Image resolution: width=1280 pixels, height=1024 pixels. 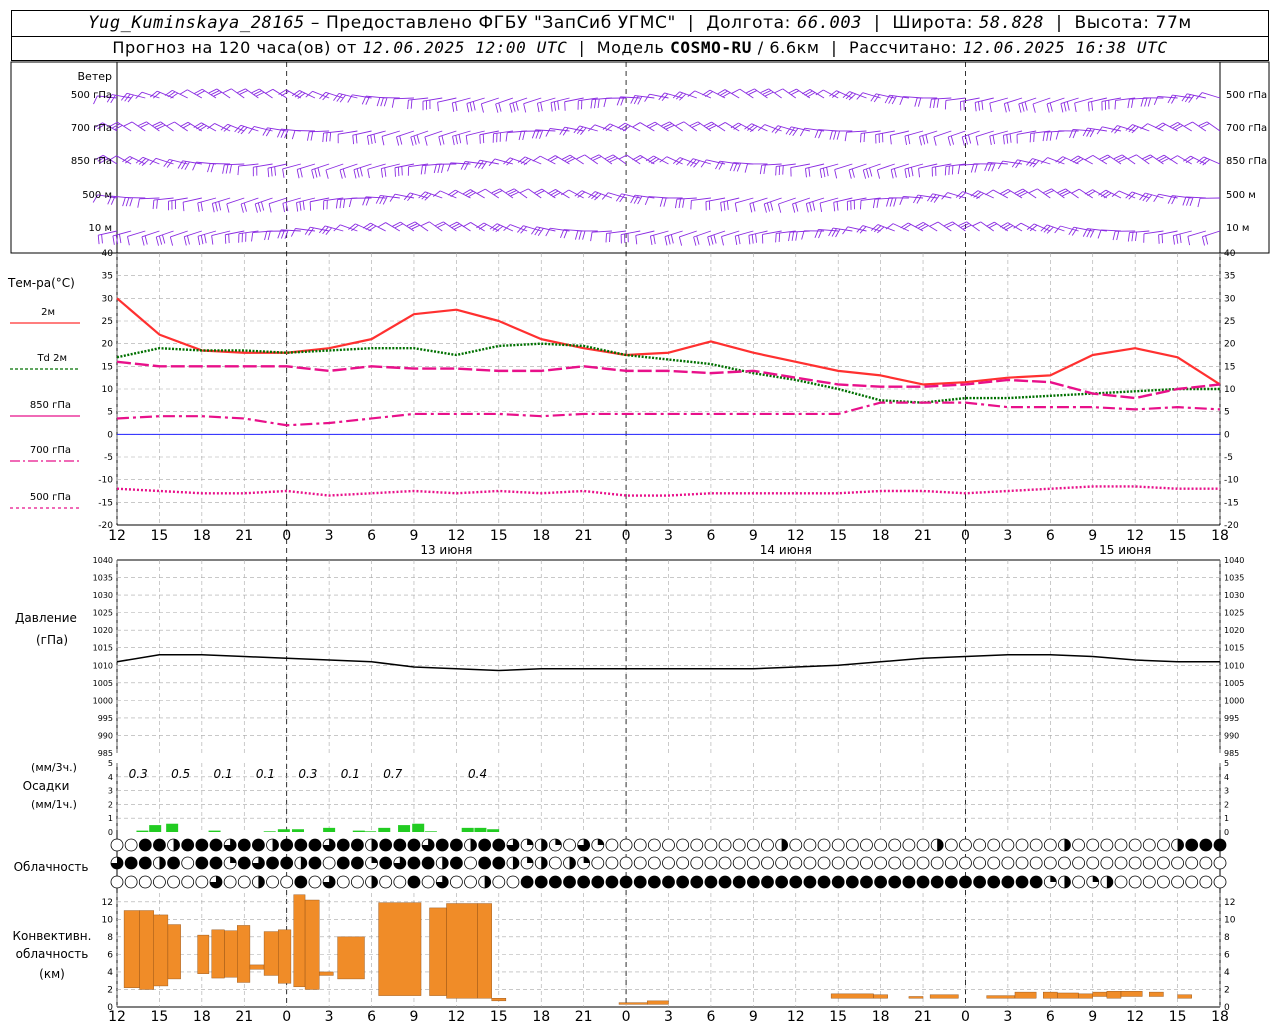 I want to click on date-label: 15 июня, so click(x=1125, y=550).